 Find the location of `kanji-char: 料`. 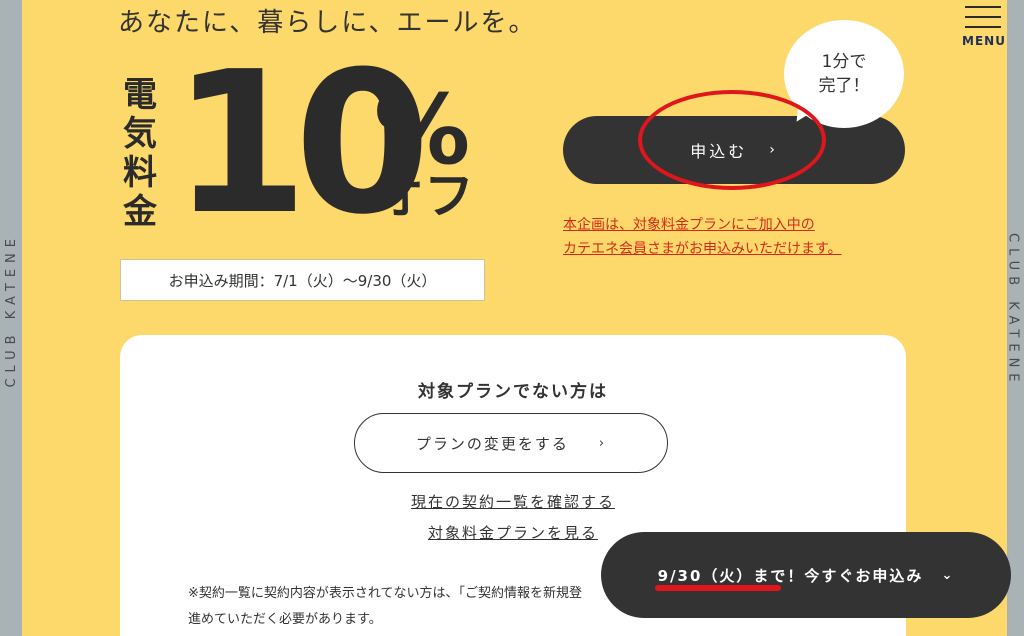

kanji-char: 料 is located at coordinates (140, 173).